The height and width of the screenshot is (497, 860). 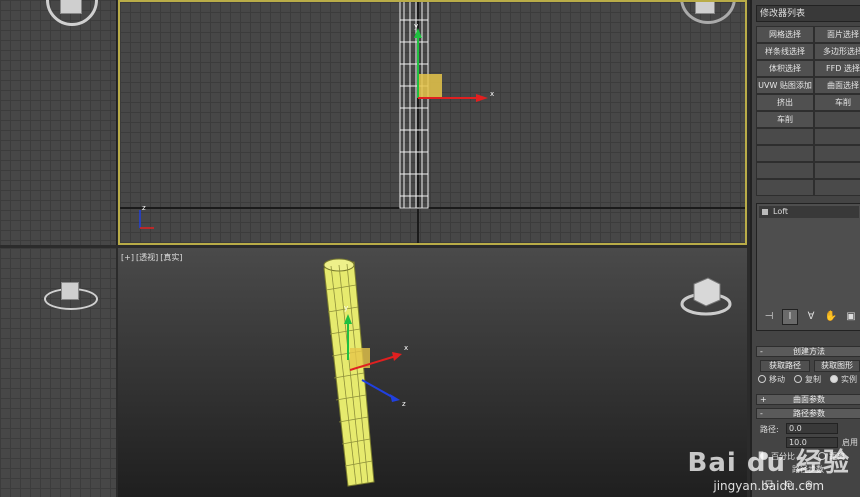 I want to click on watermark-logo: Bai du 经验, so click(x=768, y=463).